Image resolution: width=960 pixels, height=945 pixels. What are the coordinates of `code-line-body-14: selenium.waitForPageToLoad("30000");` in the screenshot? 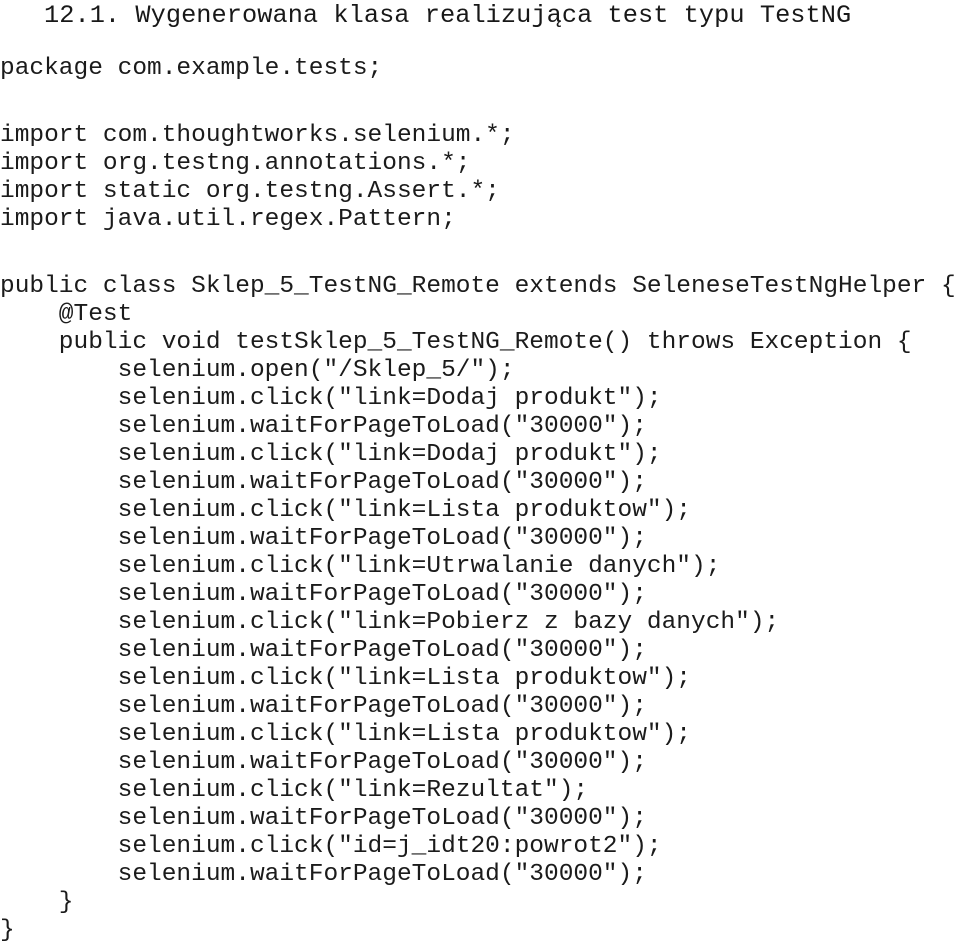 It's located at (323, 762).